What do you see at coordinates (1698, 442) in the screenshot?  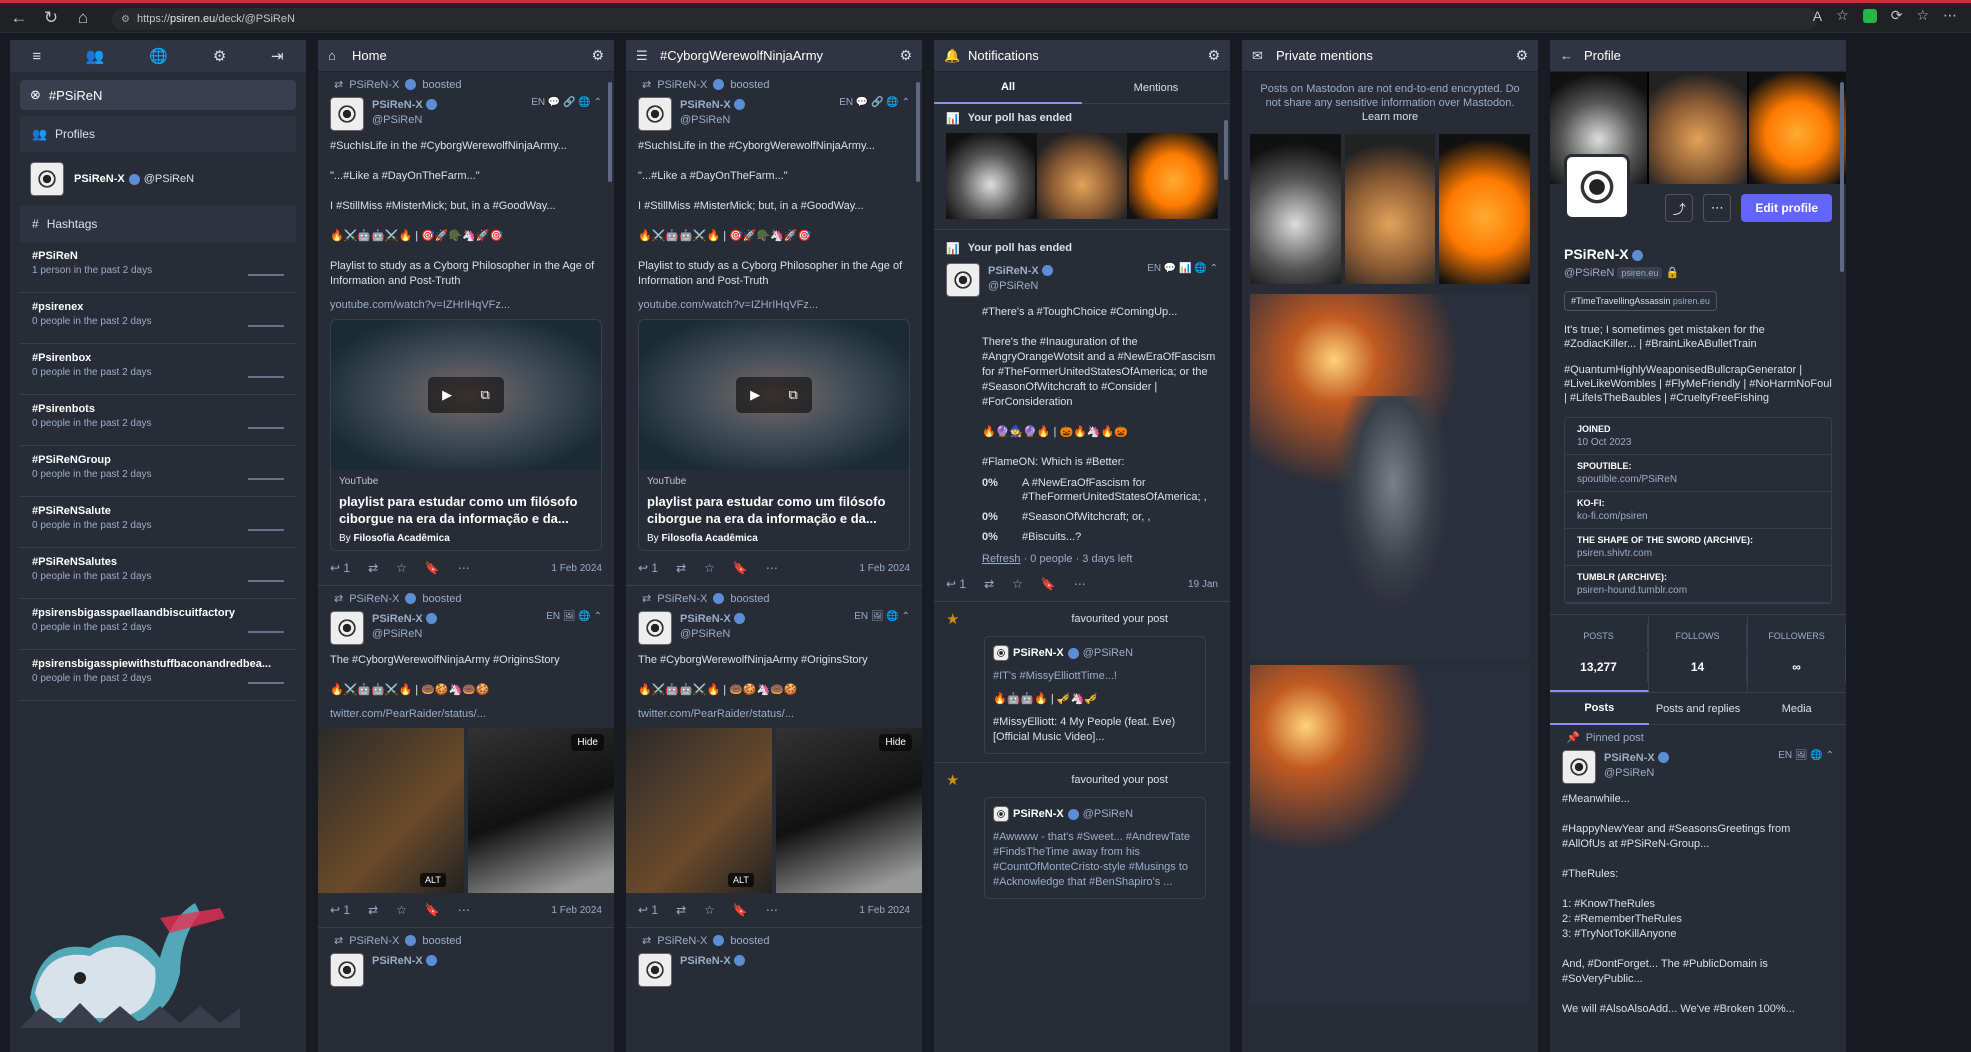 I see `field-value: 10 Oct 2023` at bounding box center [1698, 442].